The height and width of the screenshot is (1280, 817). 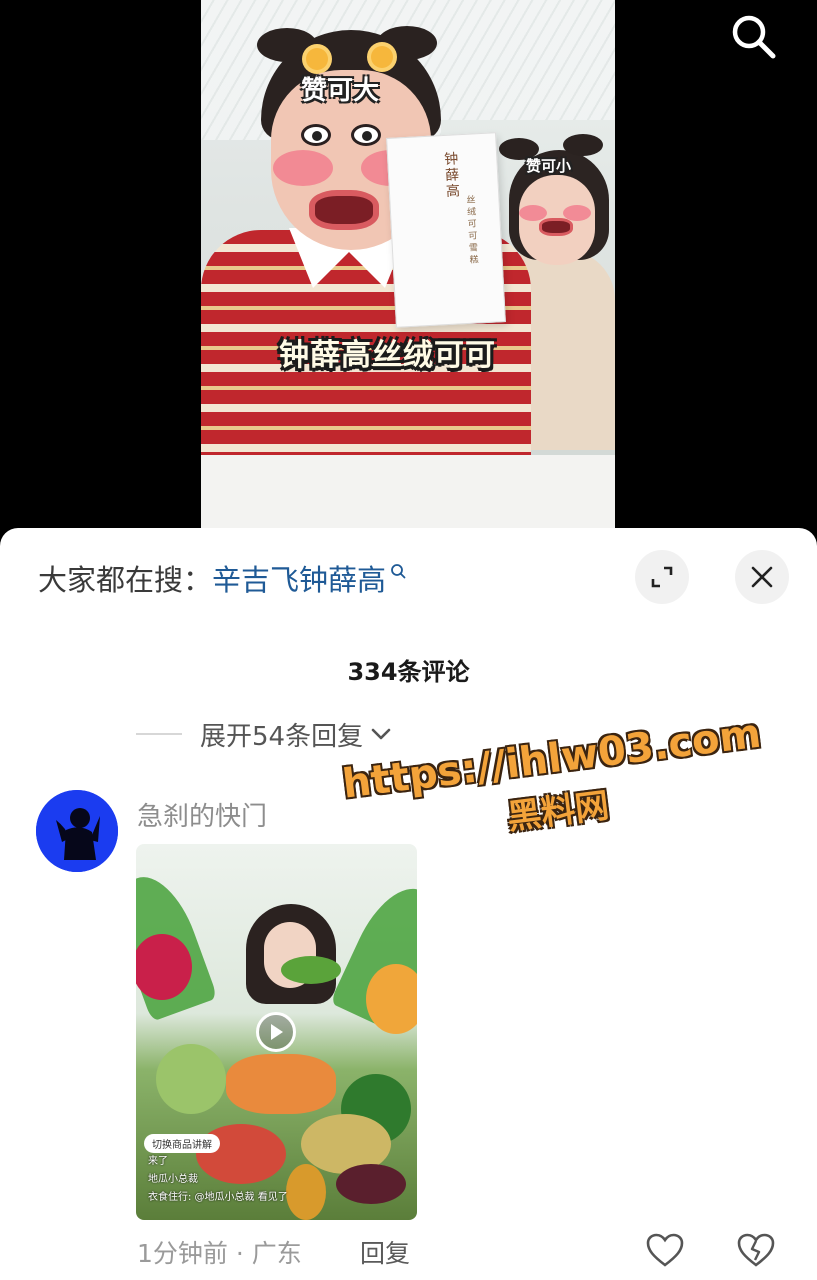 I want to click on comment-attached-video: 切换商品讲解 来了 地瓜小总裁 衣食住行: @地瓜小总裁 看见了, so click(x=276, y=1032).